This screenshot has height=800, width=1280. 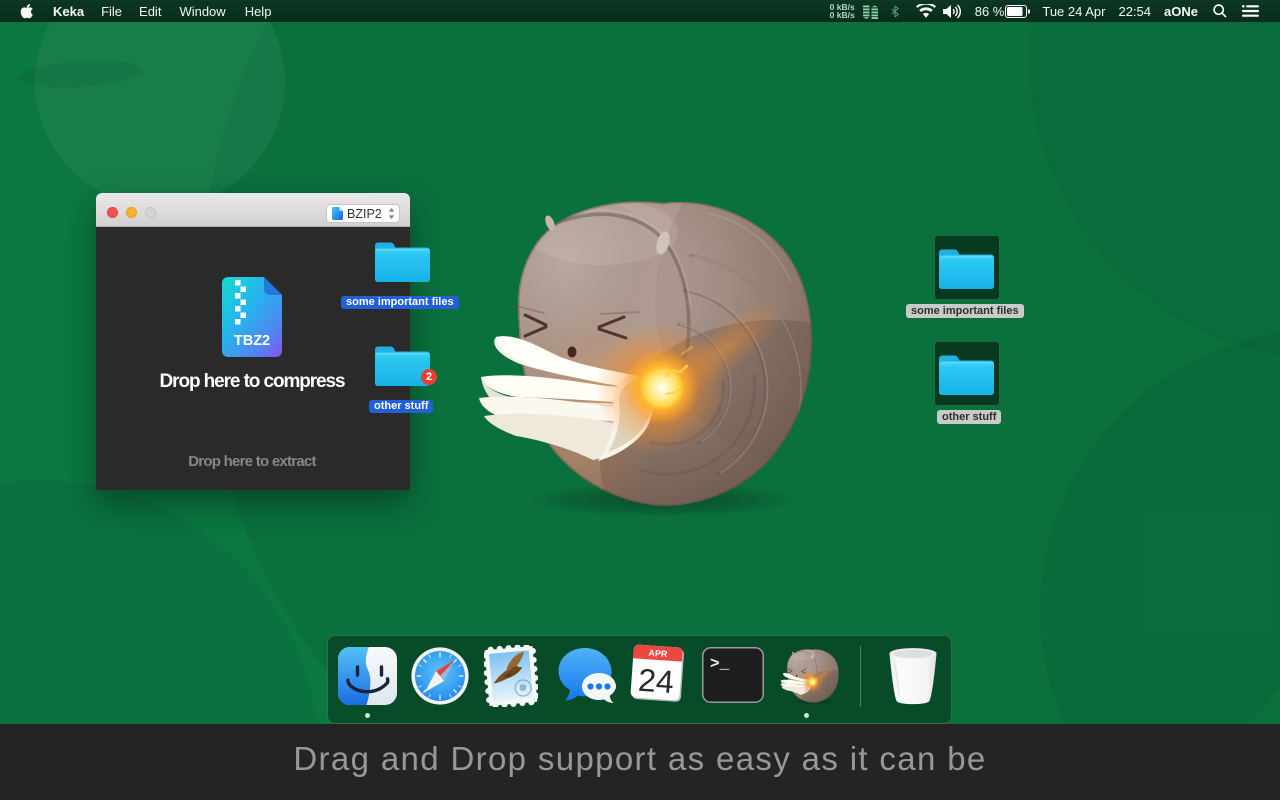 I want to click on svg-text: TBZ2, so click(x=252, y=341).